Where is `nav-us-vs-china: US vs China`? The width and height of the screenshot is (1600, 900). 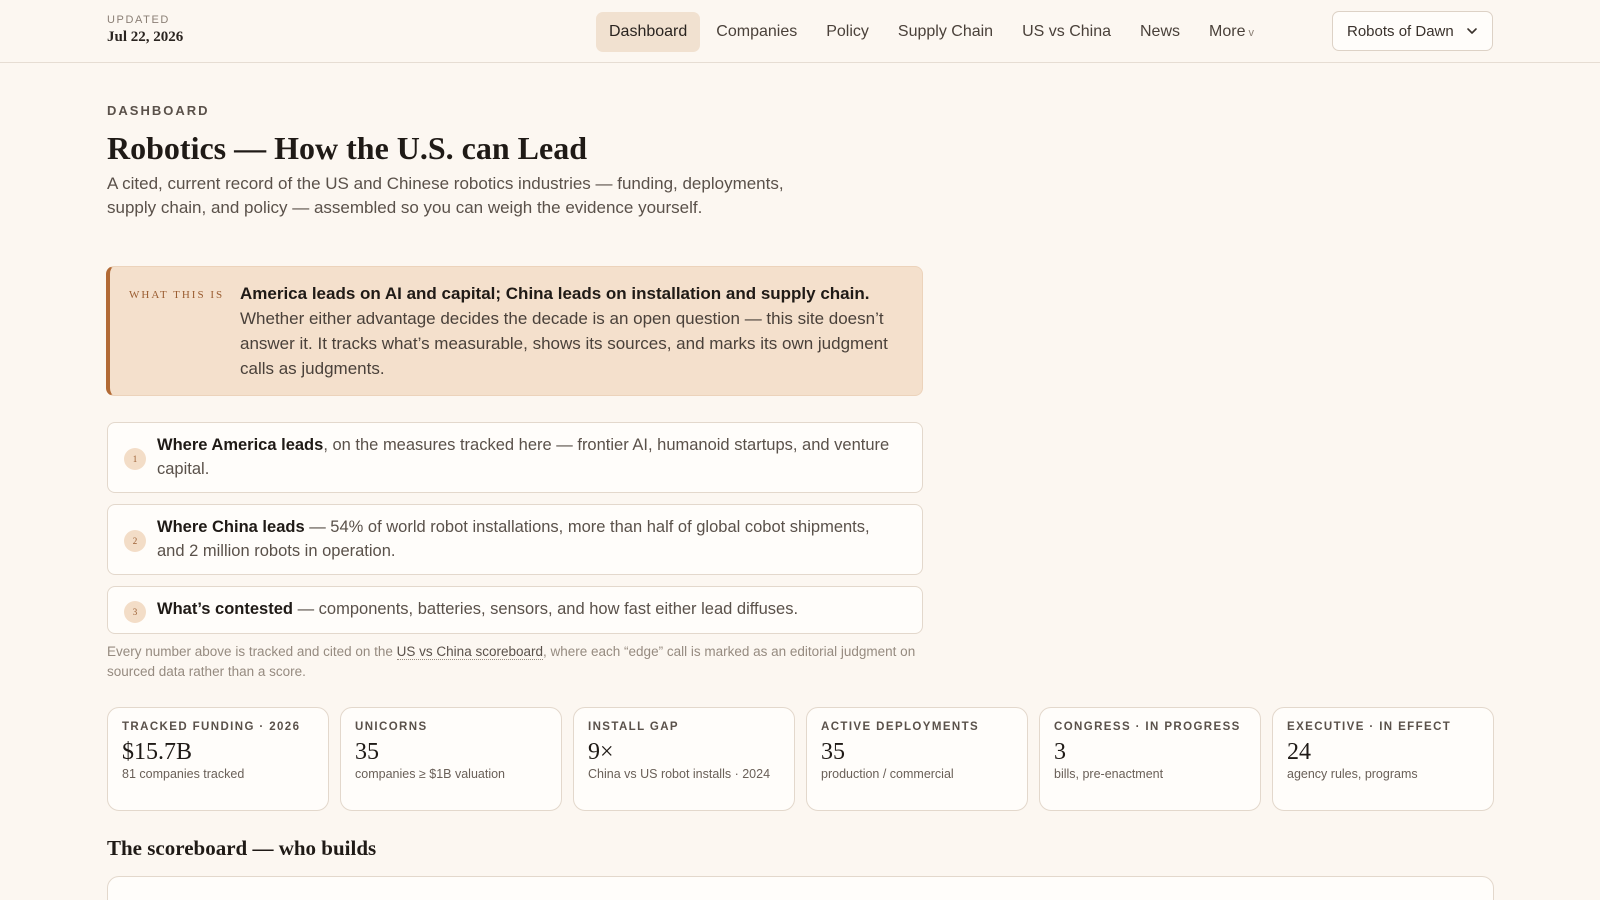 nav-us-vs-china: US vs China is located at coordinates (1066, 32).